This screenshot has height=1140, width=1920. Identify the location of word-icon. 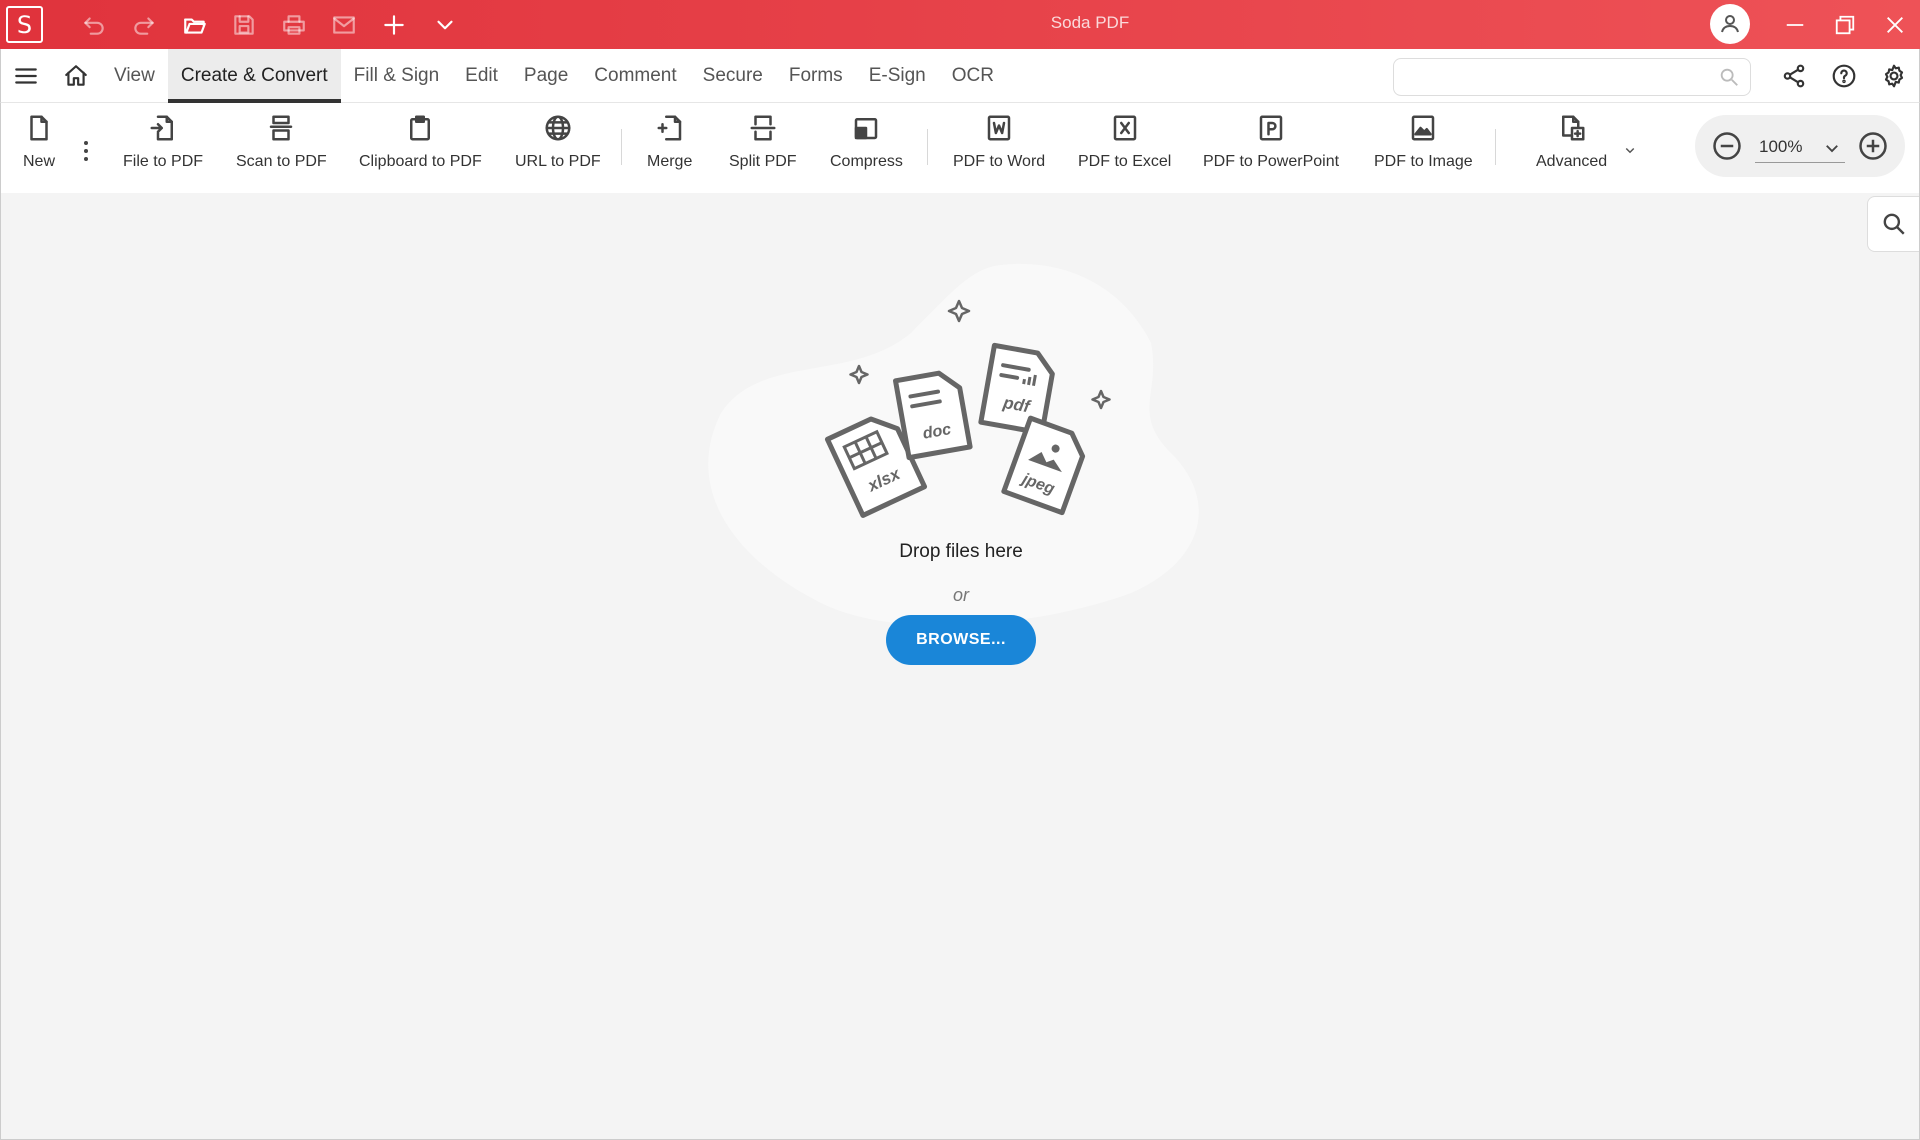
(999, 128).